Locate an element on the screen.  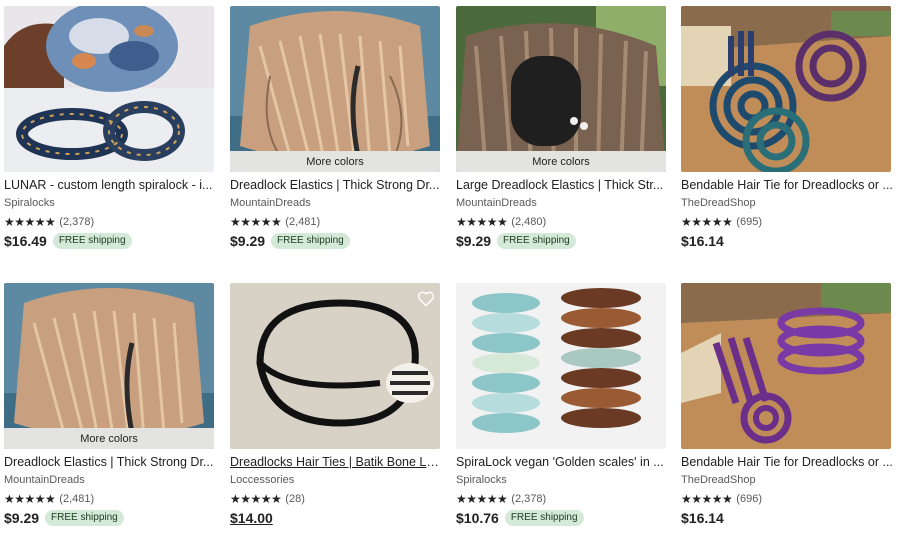
price-line: $14.00 is located at coordinates (336, 518).